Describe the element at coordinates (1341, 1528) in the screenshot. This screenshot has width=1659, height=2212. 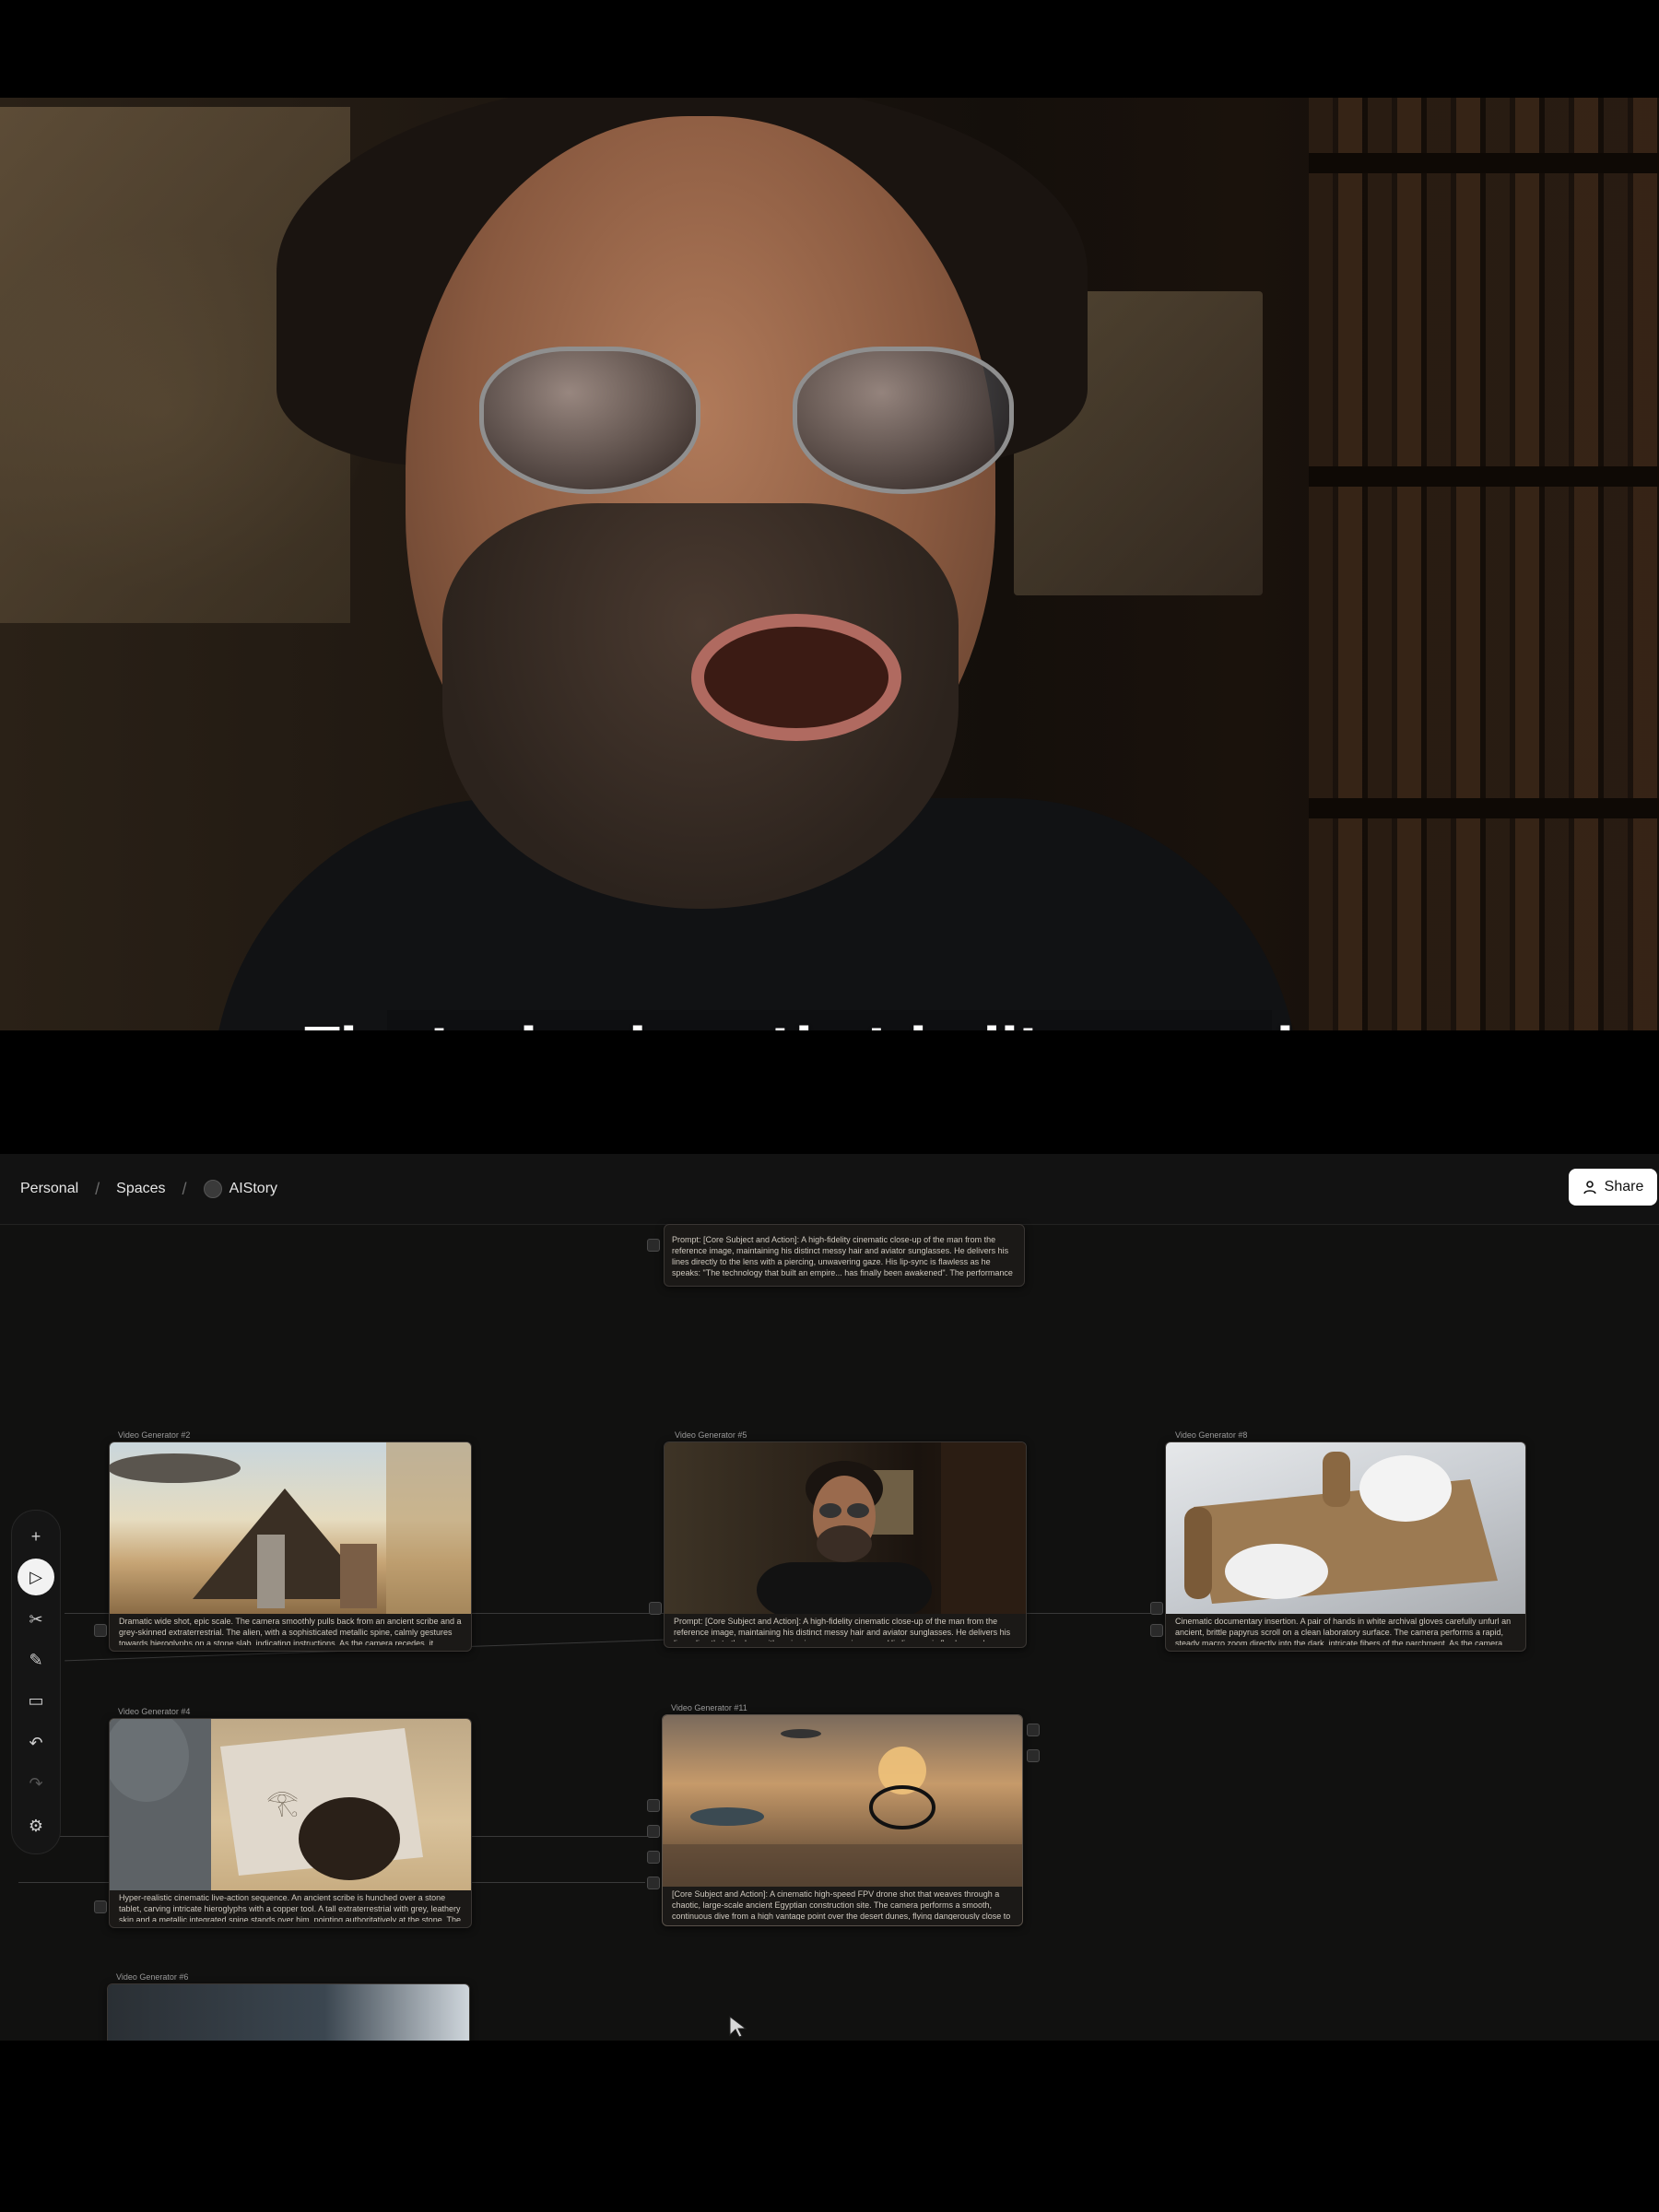
I see `papyrus-scroll-image` at that location.